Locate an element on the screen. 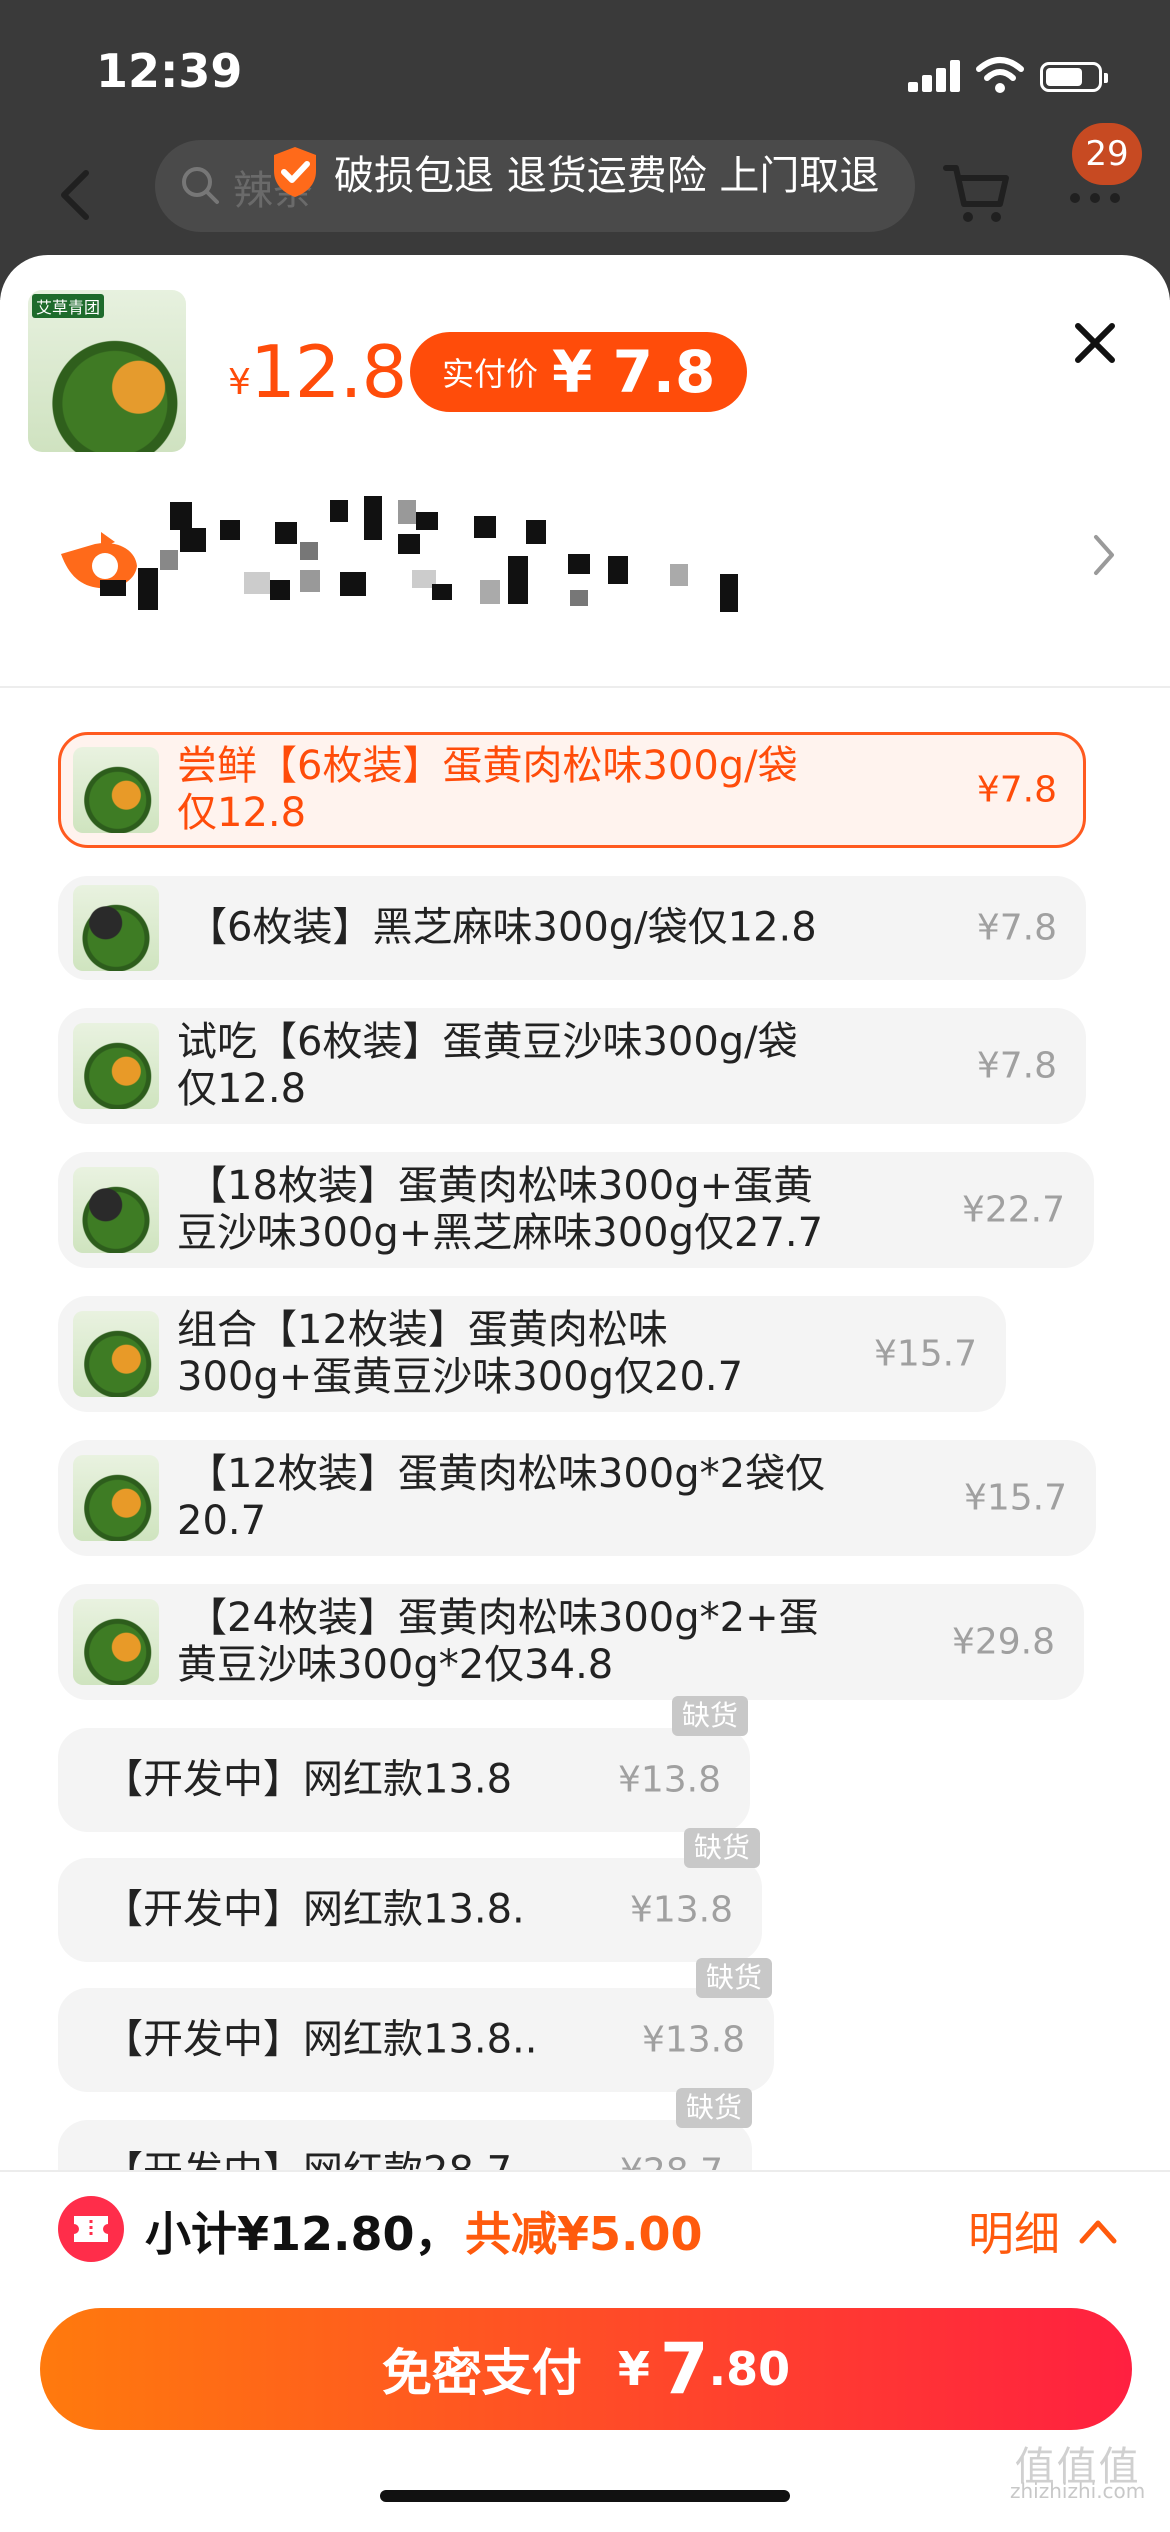 This screenshot has height=2532, width=1170. guarantee-text: 破损包退 退货运费险 上门取退 is located at coordinates (607, 176).